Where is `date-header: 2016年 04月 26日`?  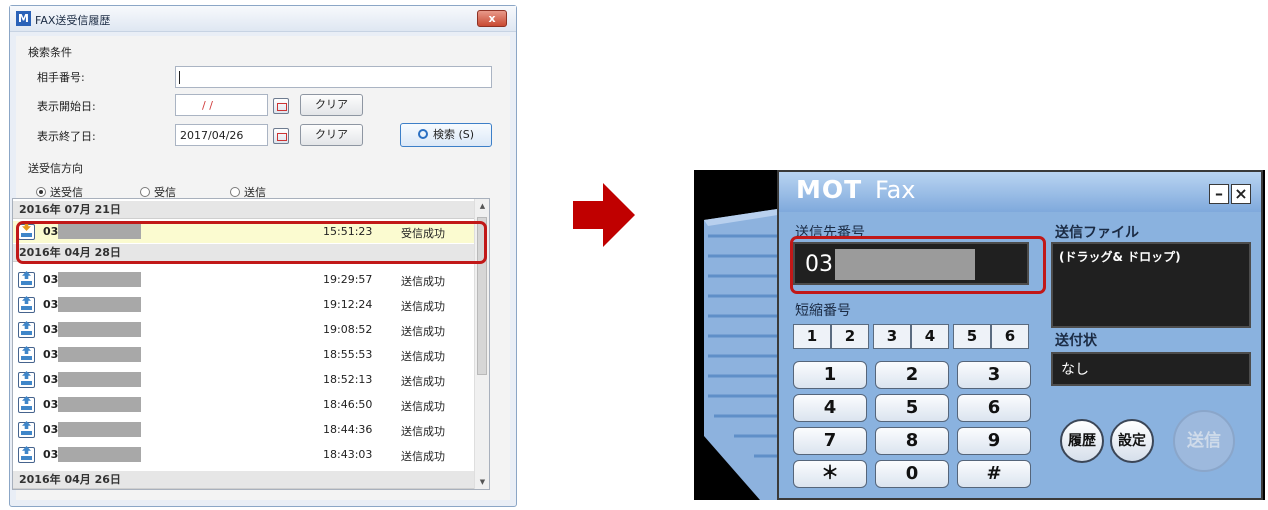 date-header: 2016年 04月 26日 is located at coordinates (244, 480).